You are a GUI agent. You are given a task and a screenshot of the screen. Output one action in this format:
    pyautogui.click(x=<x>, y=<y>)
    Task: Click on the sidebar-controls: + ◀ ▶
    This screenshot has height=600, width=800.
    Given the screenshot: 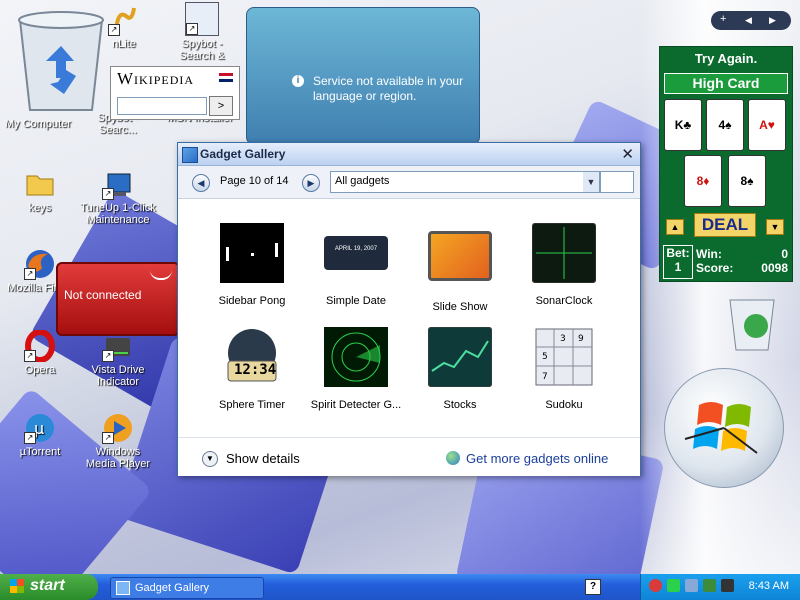 What is the action you would take?
    pyautogui.click(x=751, y=20)
    